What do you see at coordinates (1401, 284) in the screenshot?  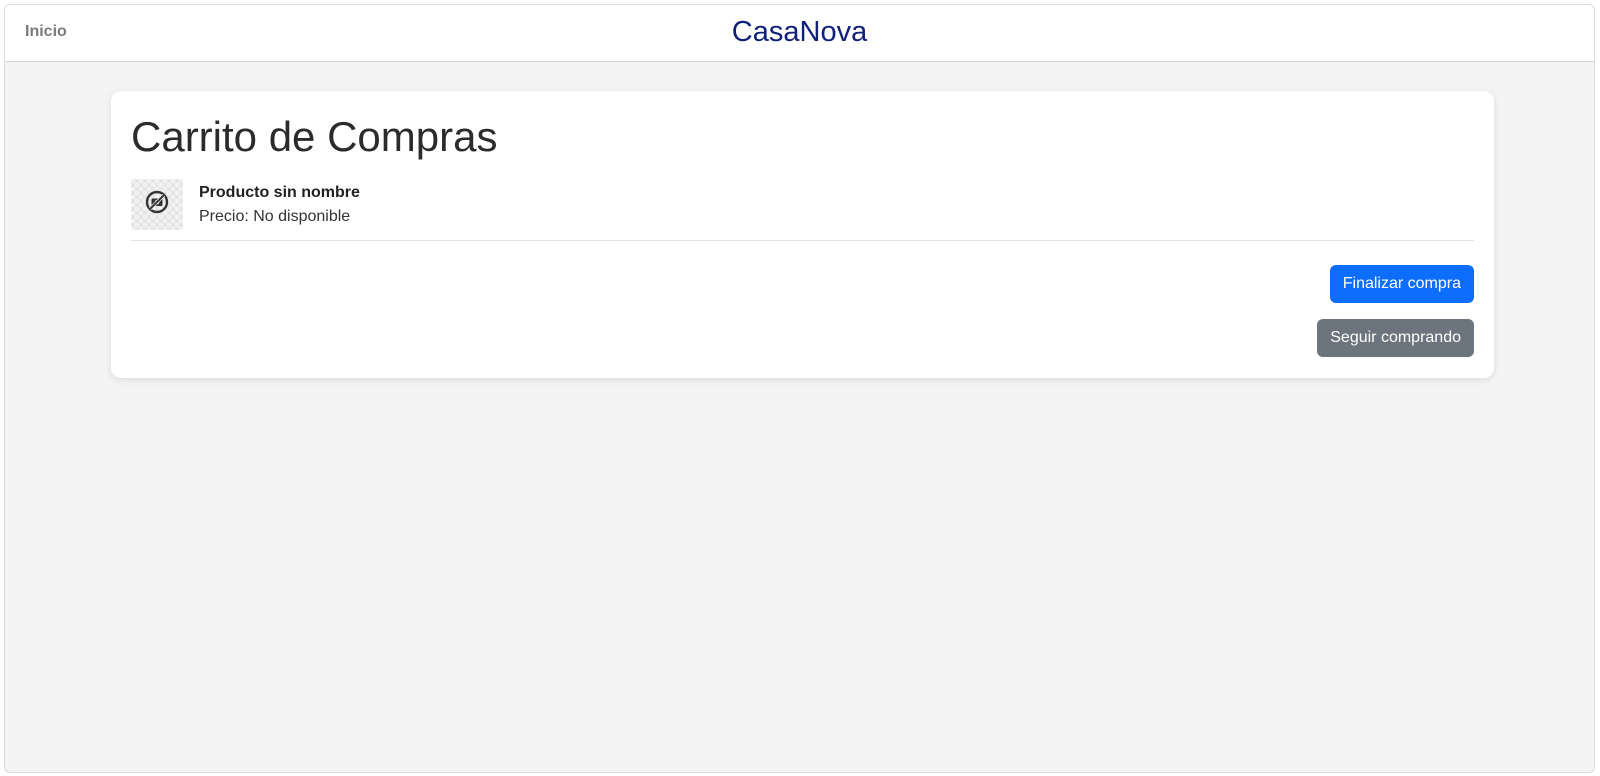 I see `checkout-button: Finalizar compra` at bounding box center [1401, 284].